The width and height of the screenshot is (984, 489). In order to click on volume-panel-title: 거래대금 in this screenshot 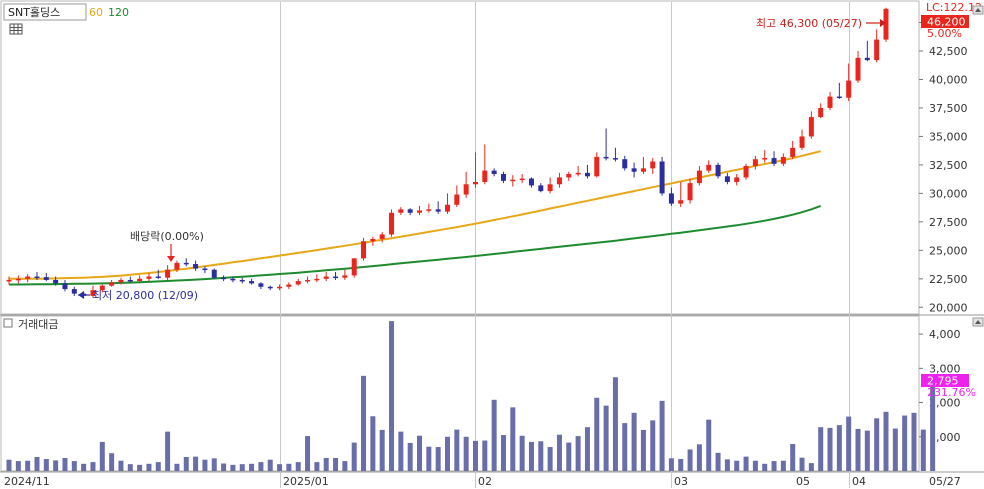, I will do `click(38, 324)`.